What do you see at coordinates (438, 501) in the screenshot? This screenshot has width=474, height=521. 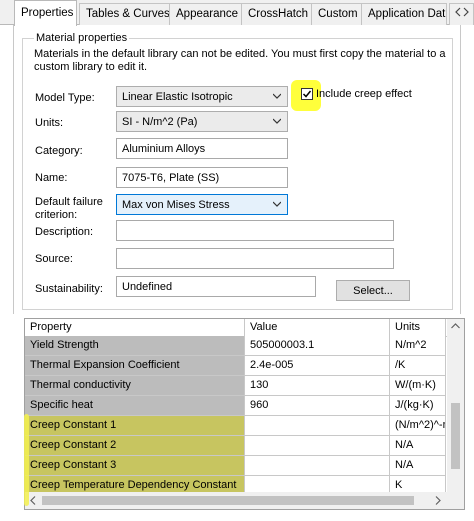 I see `scroll-right-icon` at bounding box center [438, 501].